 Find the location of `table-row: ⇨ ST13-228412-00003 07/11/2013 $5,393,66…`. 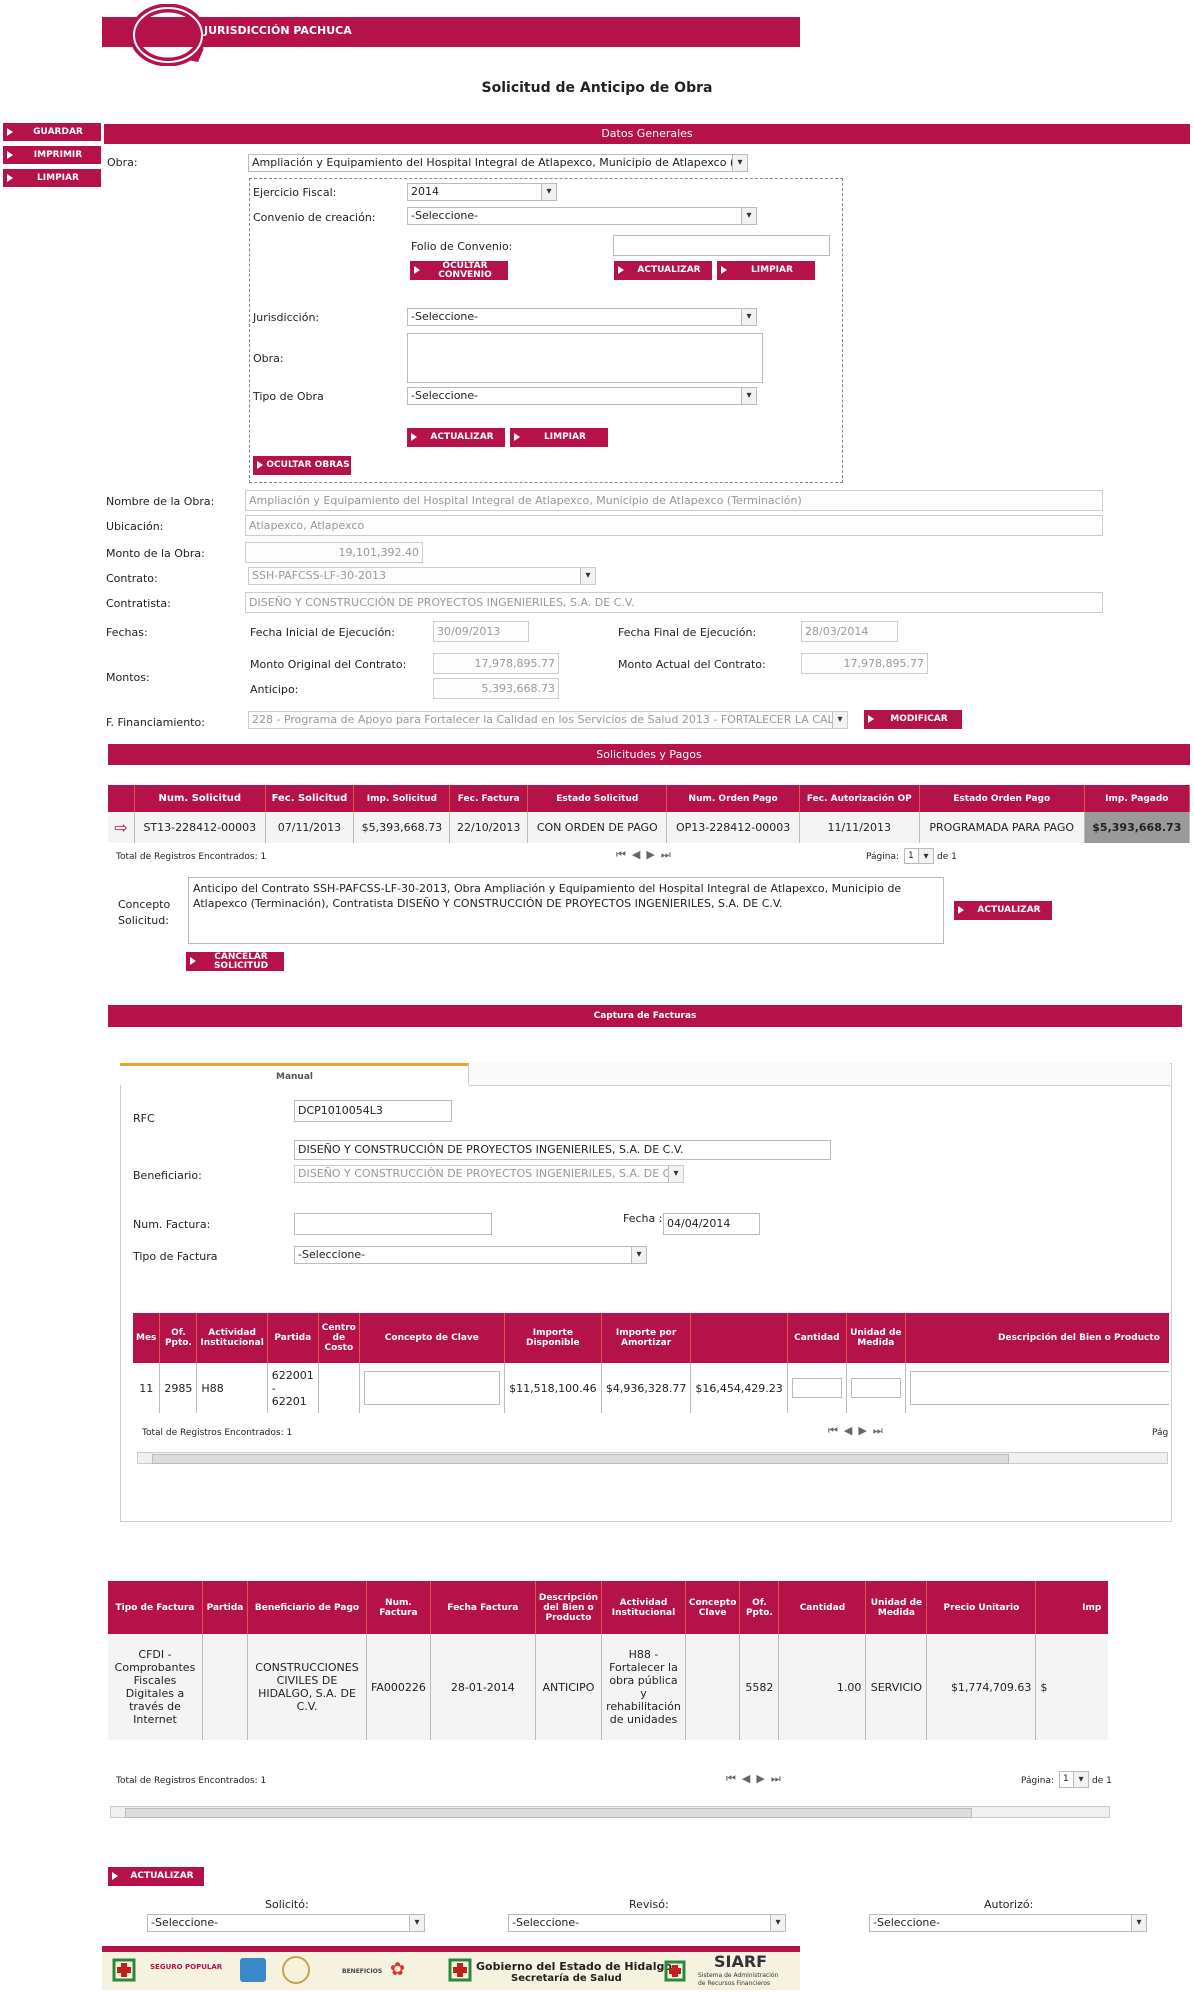

table-row: ⇨ ST13-228412-00003 07/11/2013 $5,393,66… is located at coordinates (649, 827).